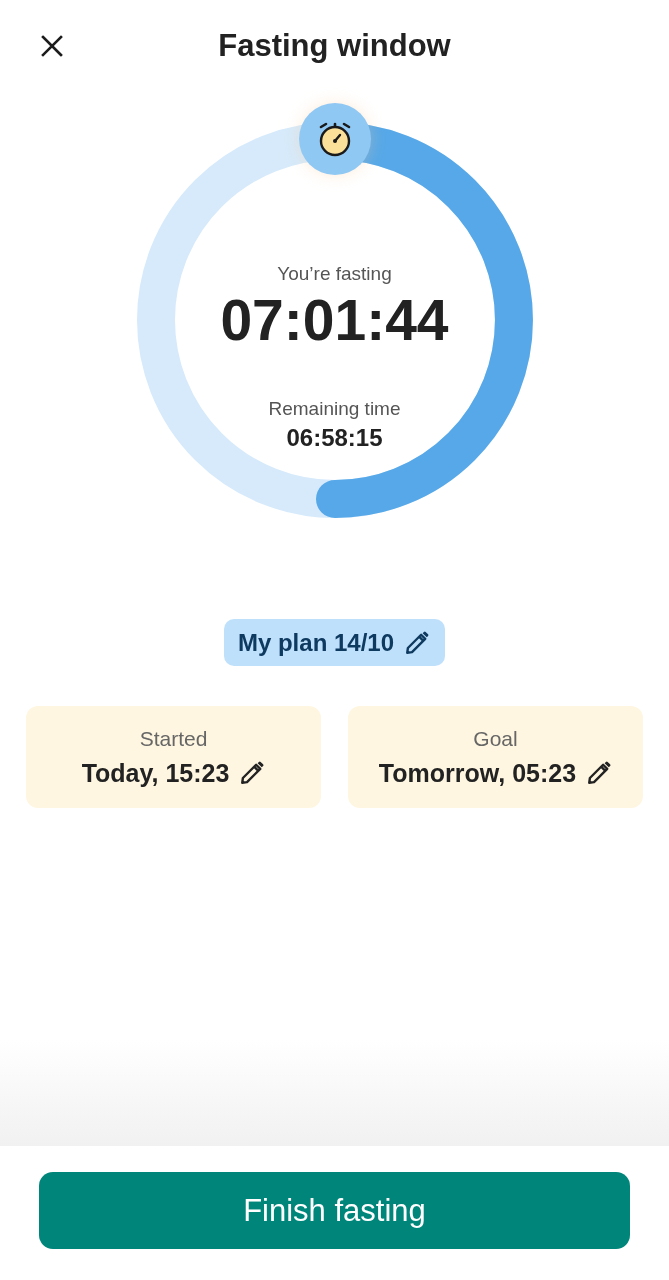  What do you see at coordinates (173, 757) in the screenshot?
I see `time-card: Started Today, 15:23` at bounding box center [173, 757].